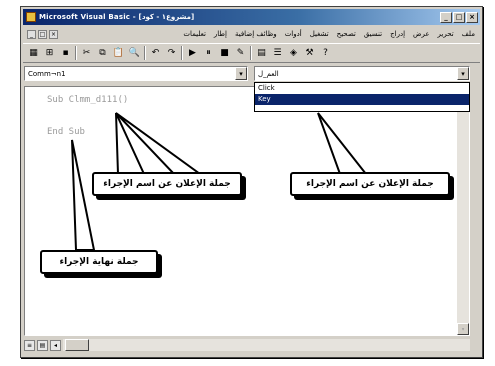 The height and width of the screenshot is (366, 495). What do you see at coordinates (362, 73) in the screenshot?
I see `procedure-combo: العم_ل ▾` at bounding box center [362, 73].